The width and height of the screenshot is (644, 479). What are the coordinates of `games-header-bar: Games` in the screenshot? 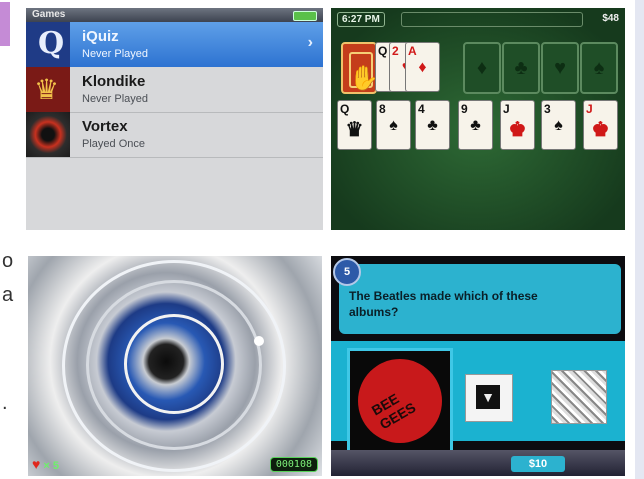 It's located at (174, 15).